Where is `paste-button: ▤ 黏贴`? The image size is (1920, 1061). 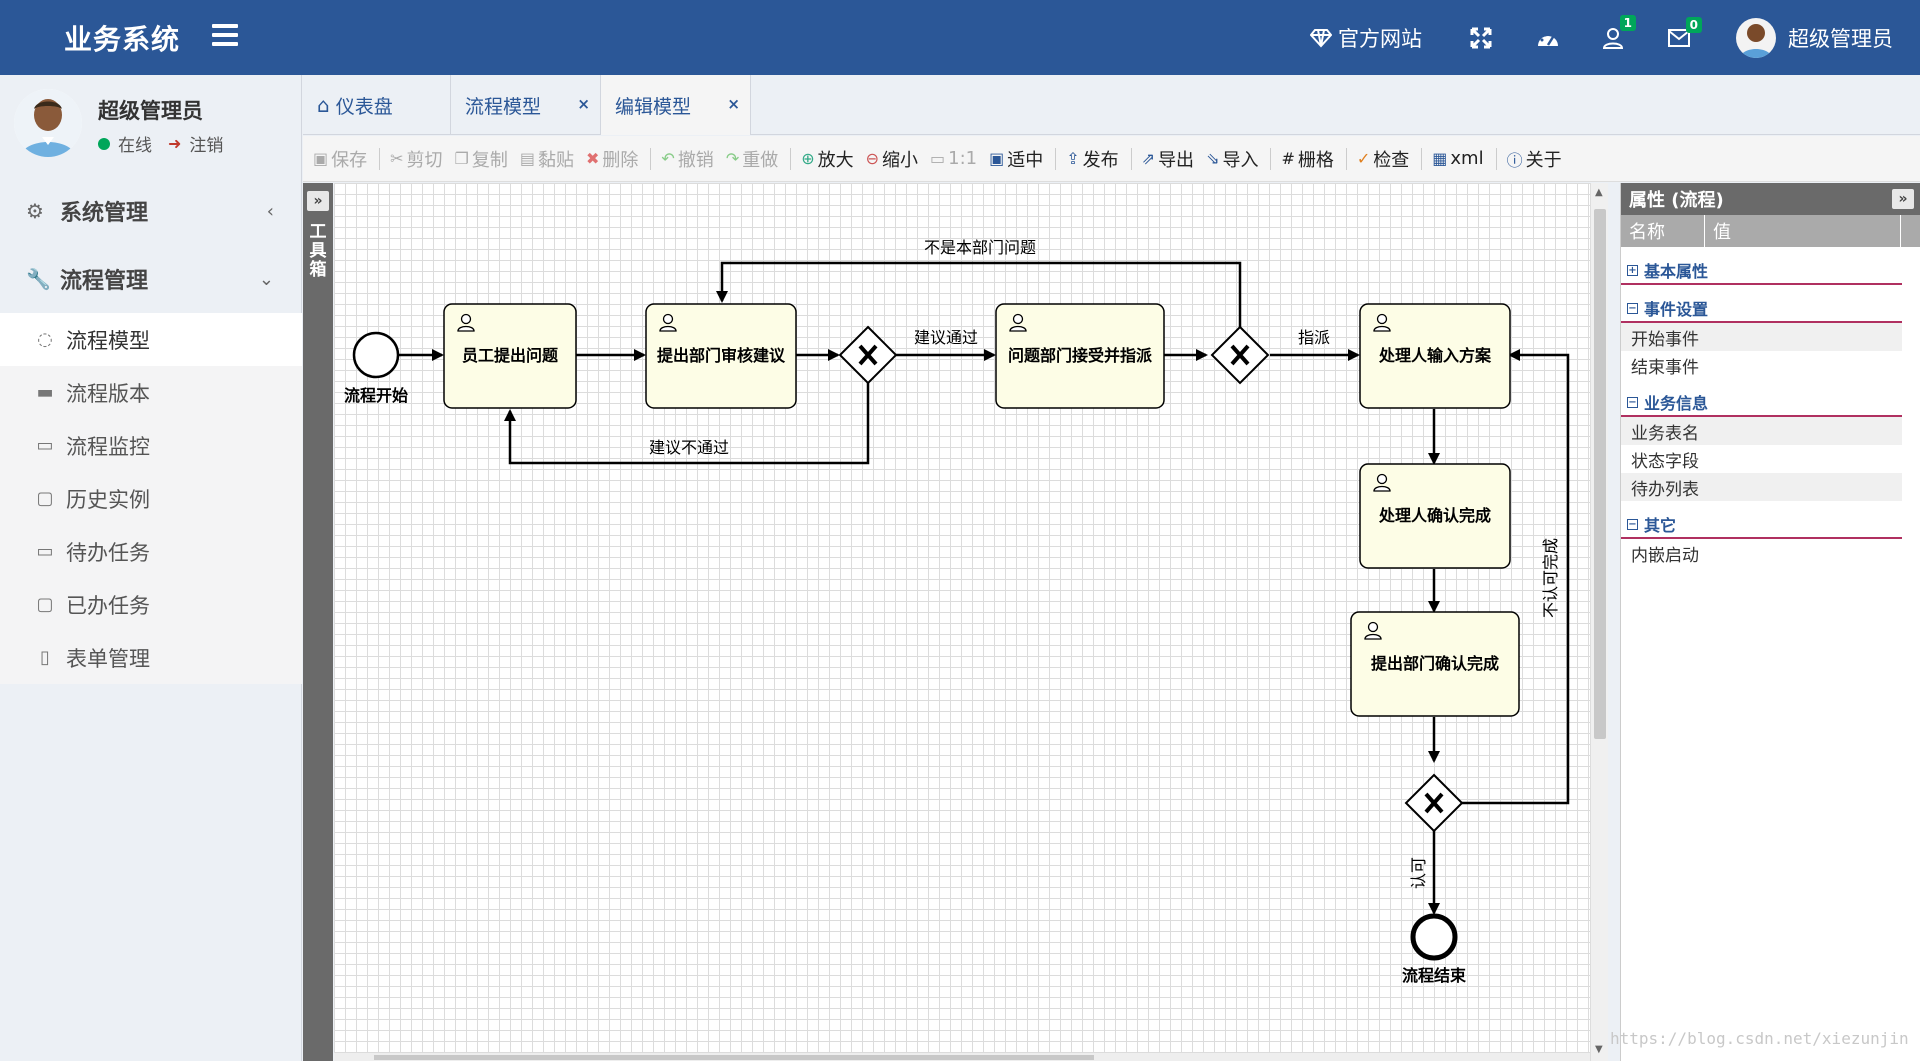
paste-button: ▤ 黏贴 is located at coordinates (547, 159).